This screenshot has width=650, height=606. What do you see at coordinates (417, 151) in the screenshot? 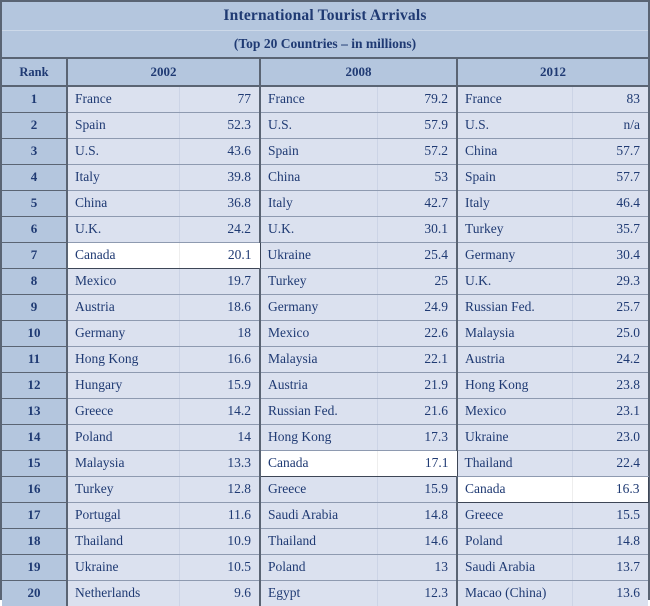
I see `value-cell-2008: 57.2` at bounding box center [417, 151].